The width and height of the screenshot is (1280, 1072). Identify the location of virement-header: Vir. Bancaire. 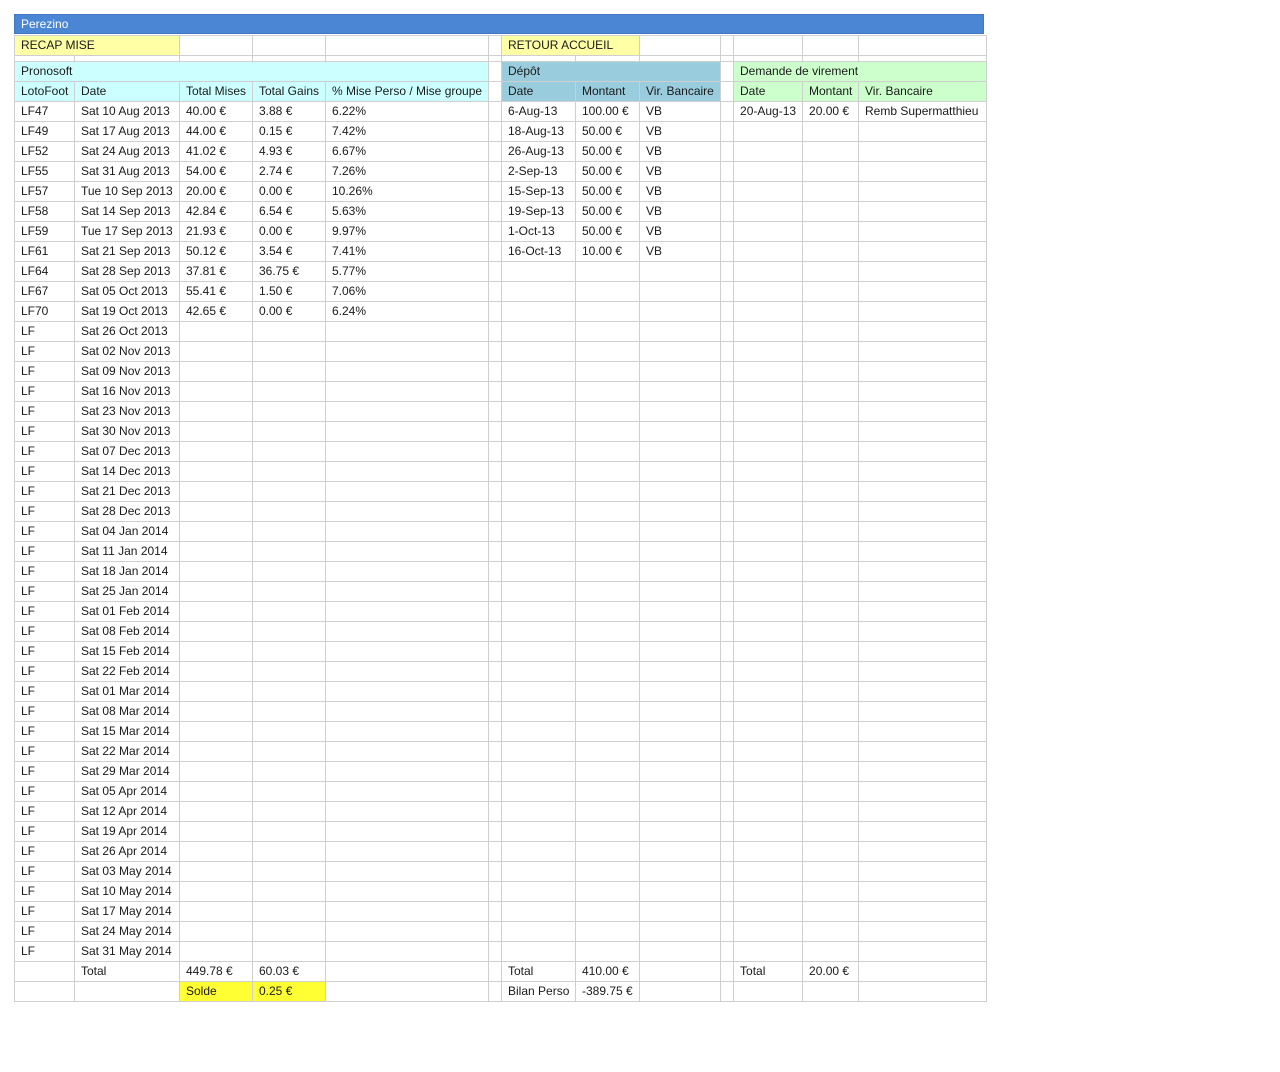
(923, 91).